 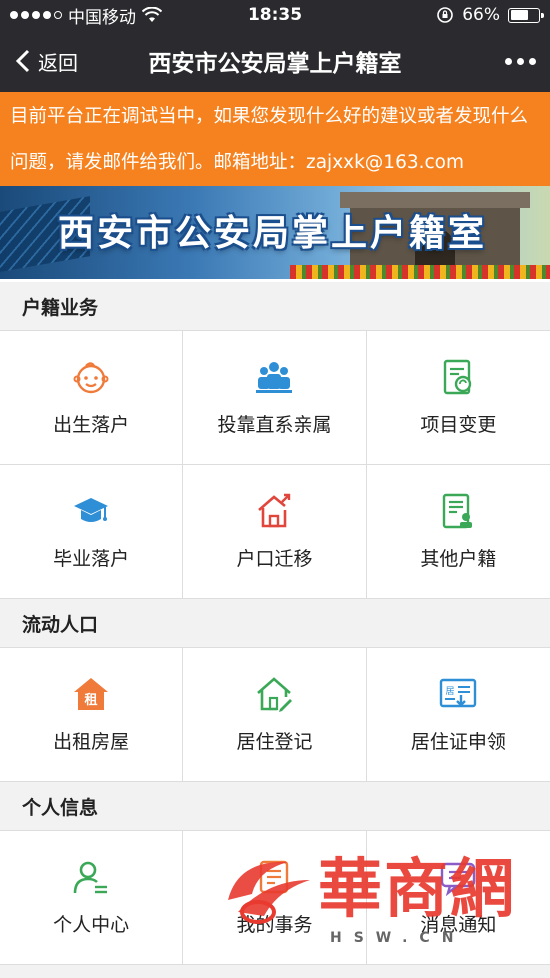 What do you see at coordinates (458, 425) in the screenshot?
I see `service-tile-label: 项目变更` at bounding box center [458, 425].